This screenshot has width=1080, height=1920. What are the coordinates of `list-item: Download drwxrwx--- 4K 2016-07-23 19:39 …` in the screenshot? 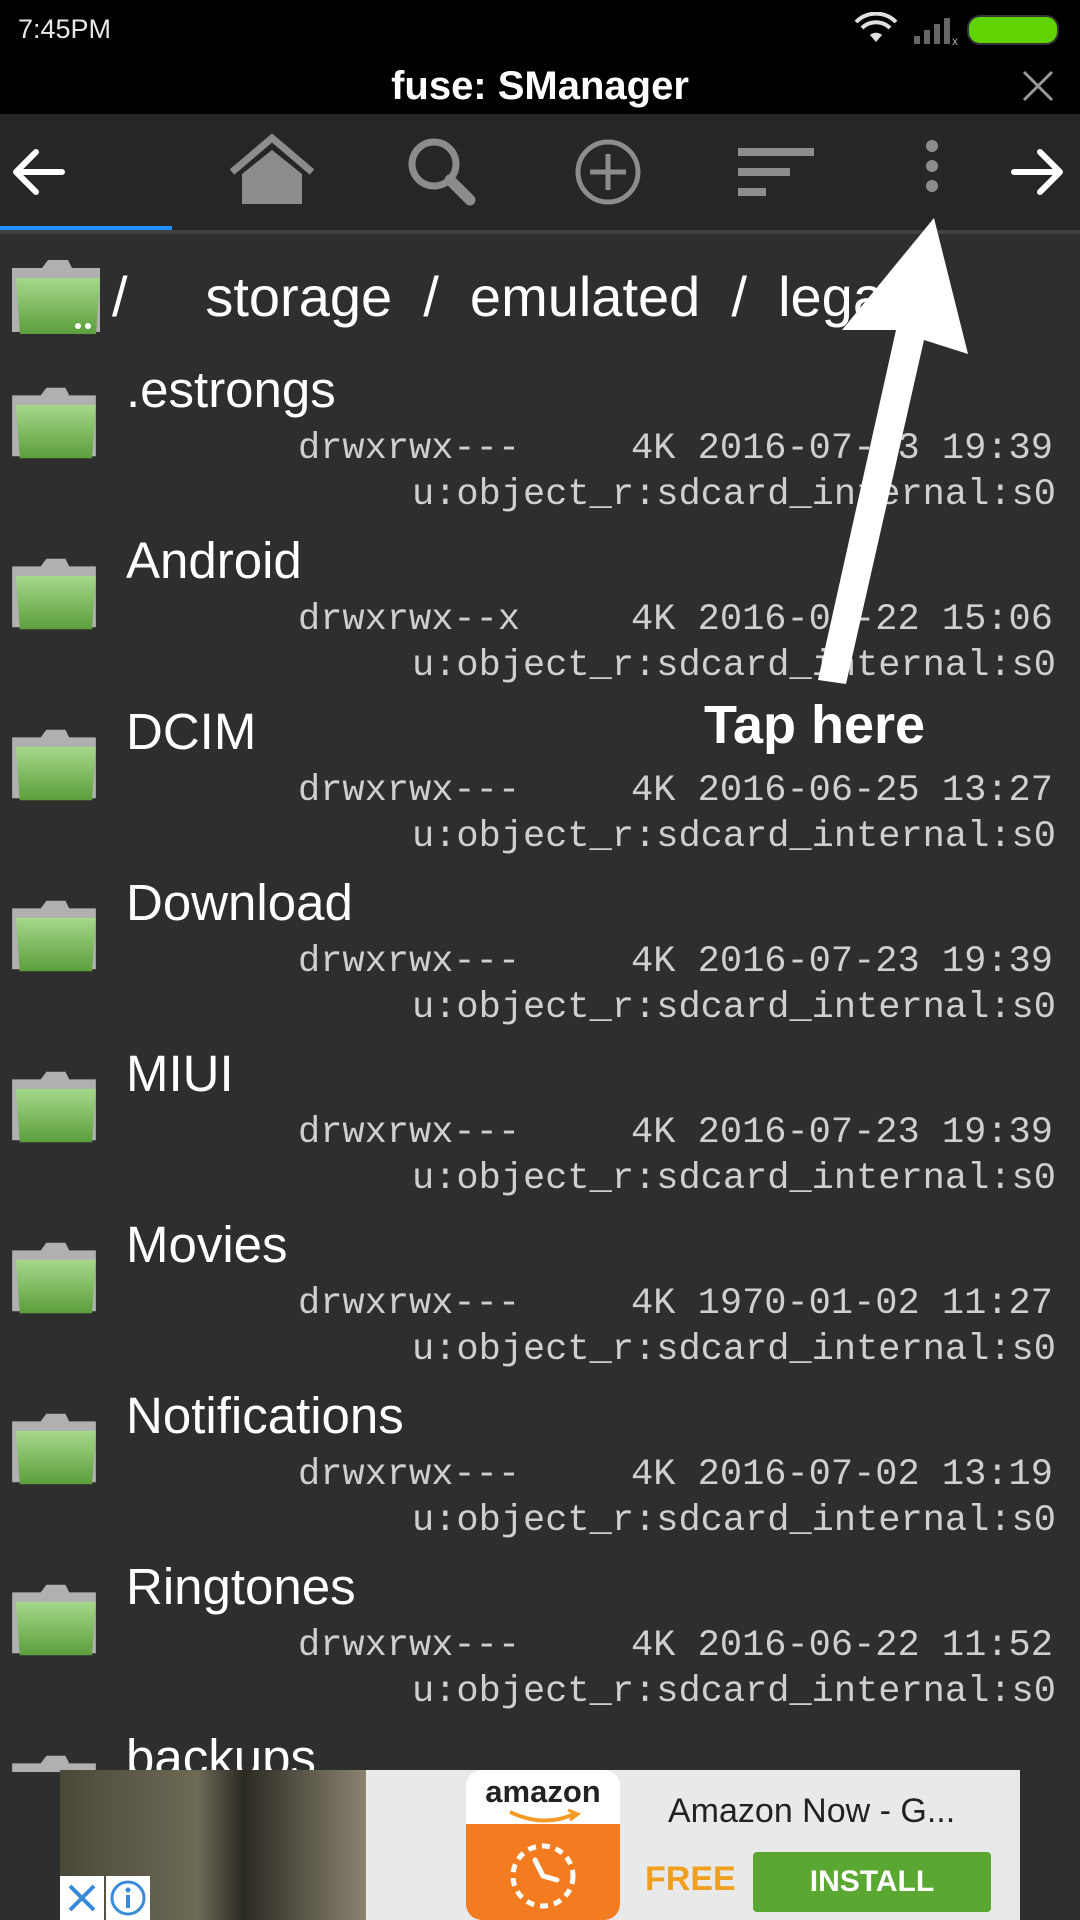 It's located at (540, 954).